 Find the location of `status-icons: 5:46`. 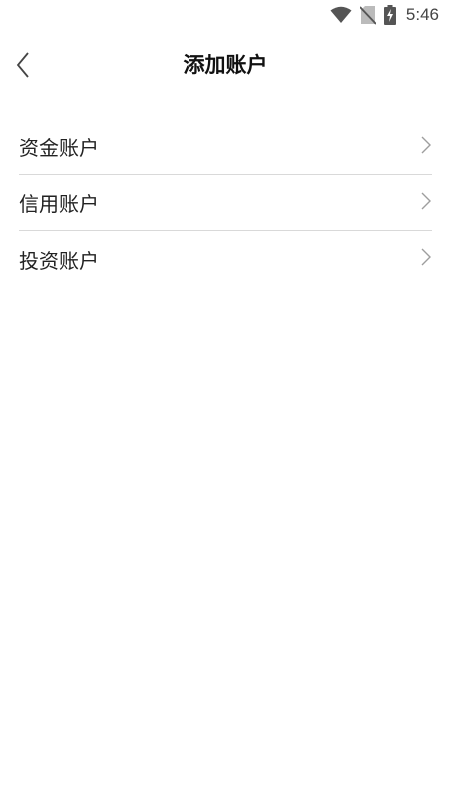

status-icons: 5:46 is located at coordinates (384, 15).